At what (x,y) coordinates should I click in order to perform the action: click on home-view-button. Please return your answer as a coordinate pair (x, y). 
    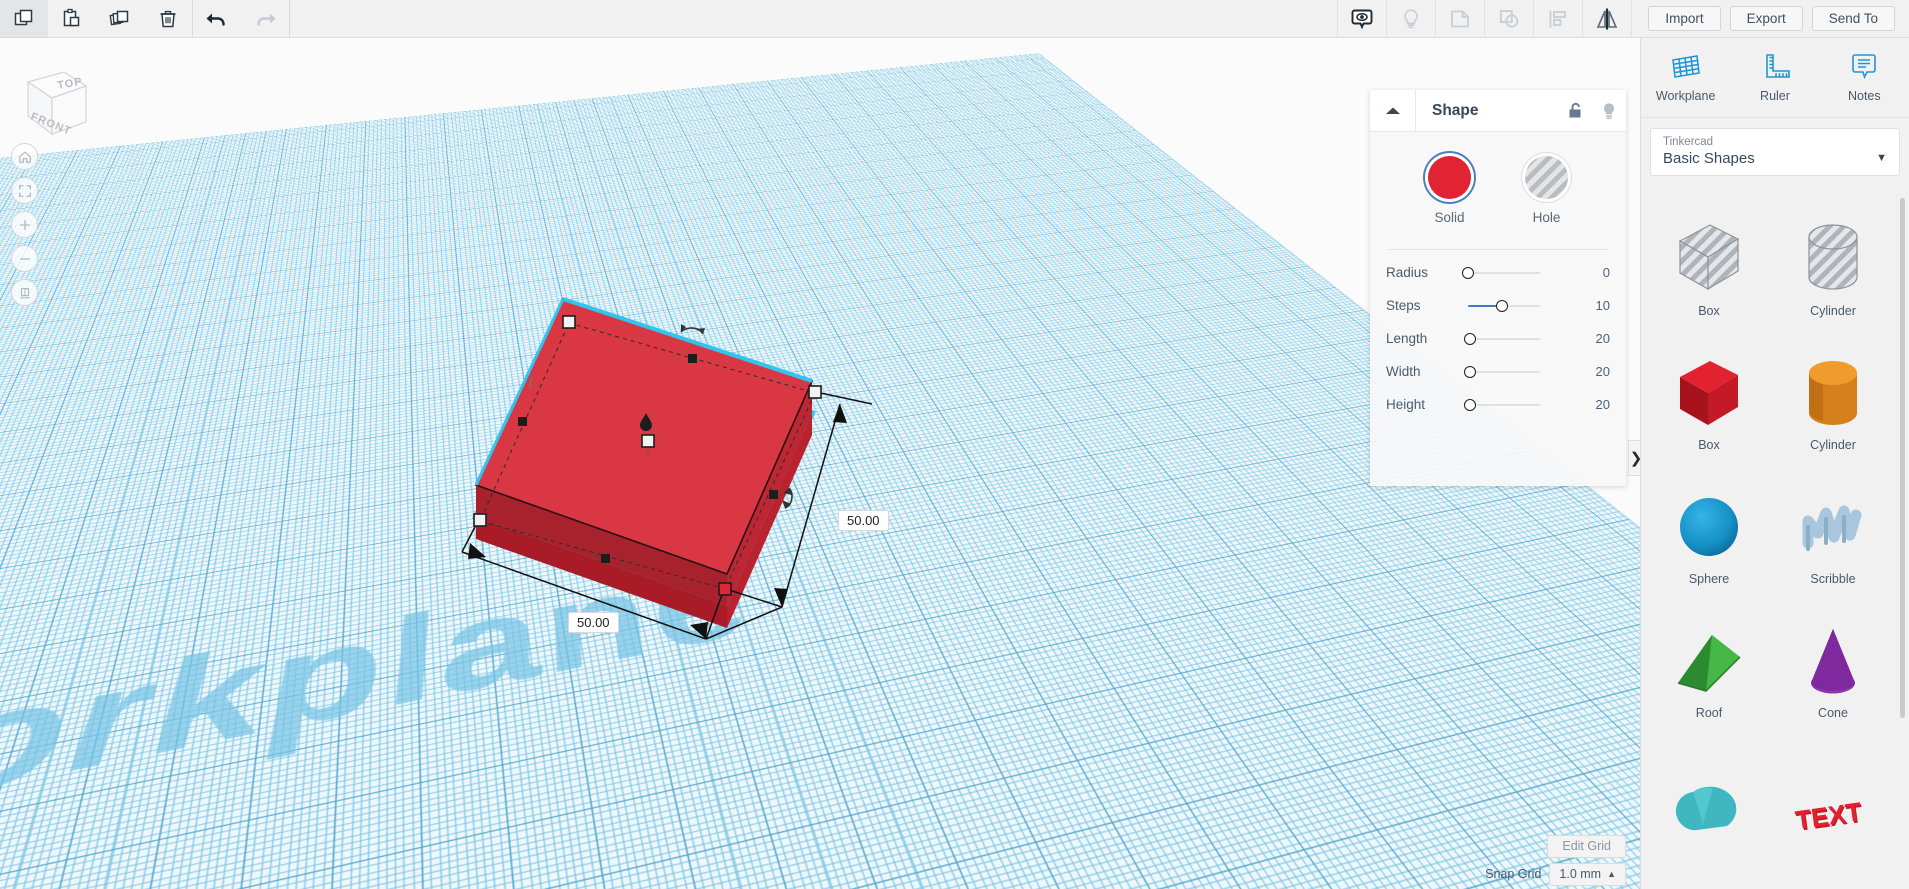
    Looking at the image, I should click on (24, 156).